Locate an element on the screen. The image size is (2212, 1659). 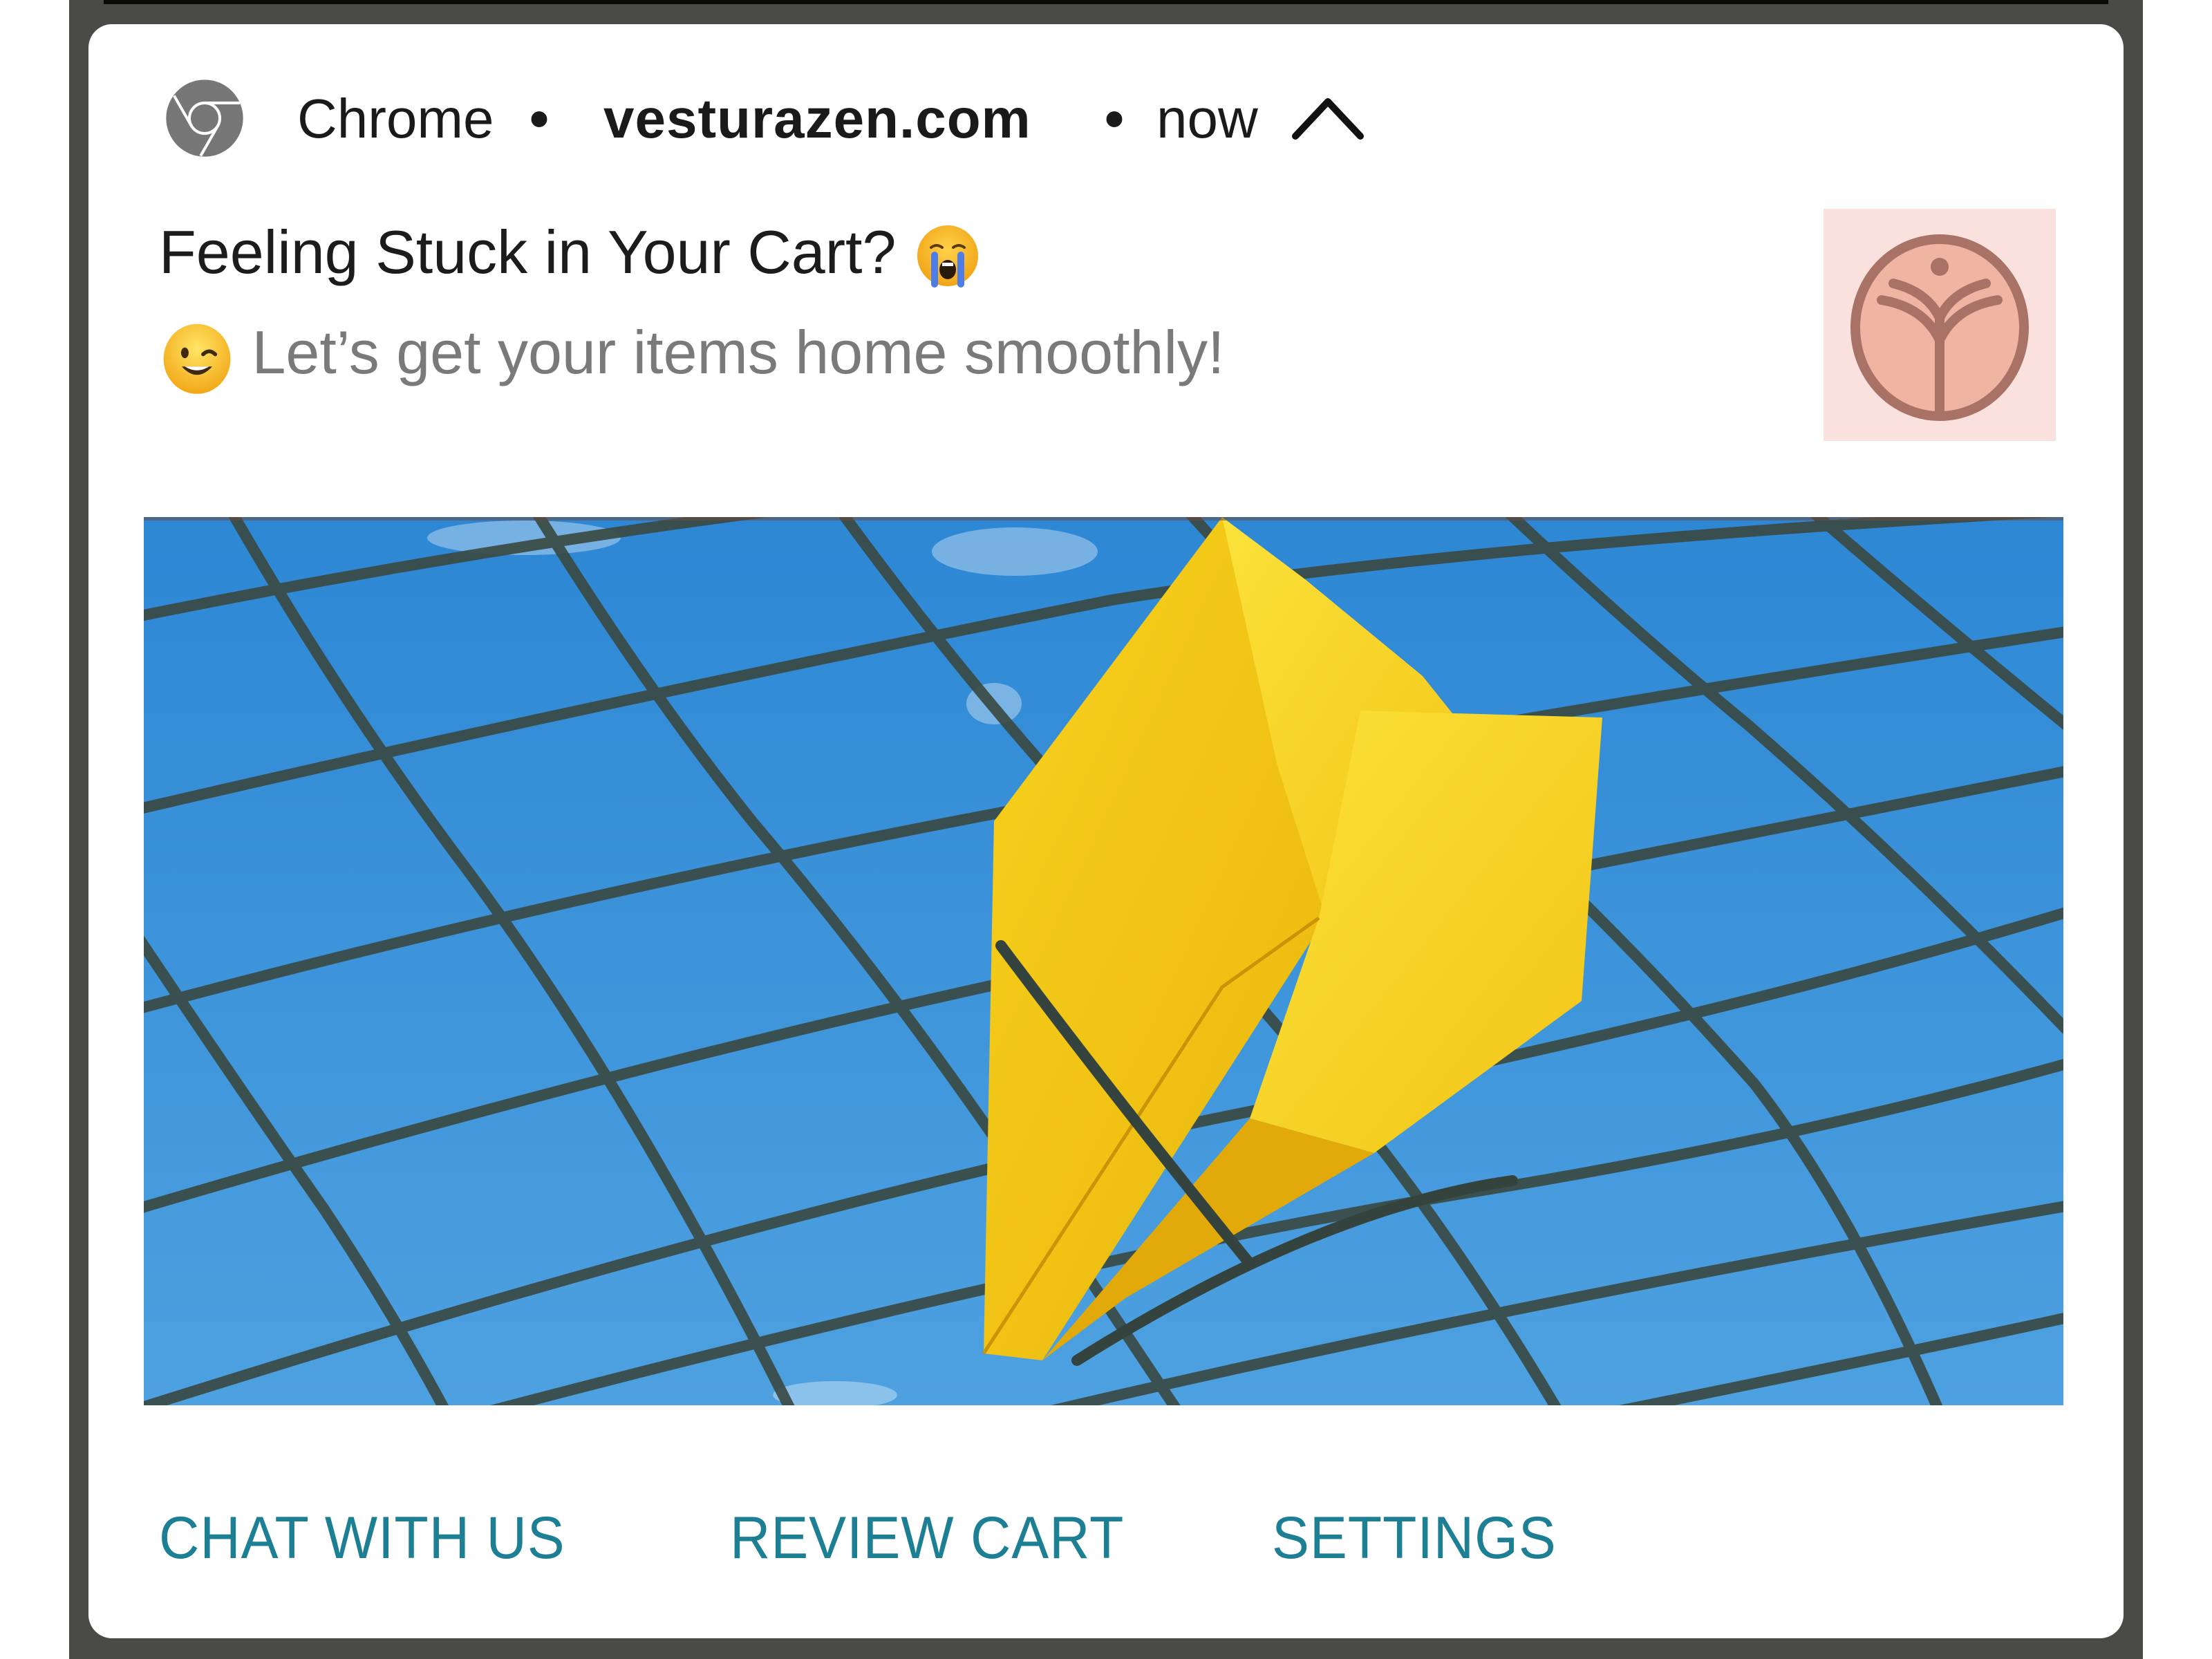
notification-body: Let’s get your items home smoothly! is located at coordinates (691, 355).